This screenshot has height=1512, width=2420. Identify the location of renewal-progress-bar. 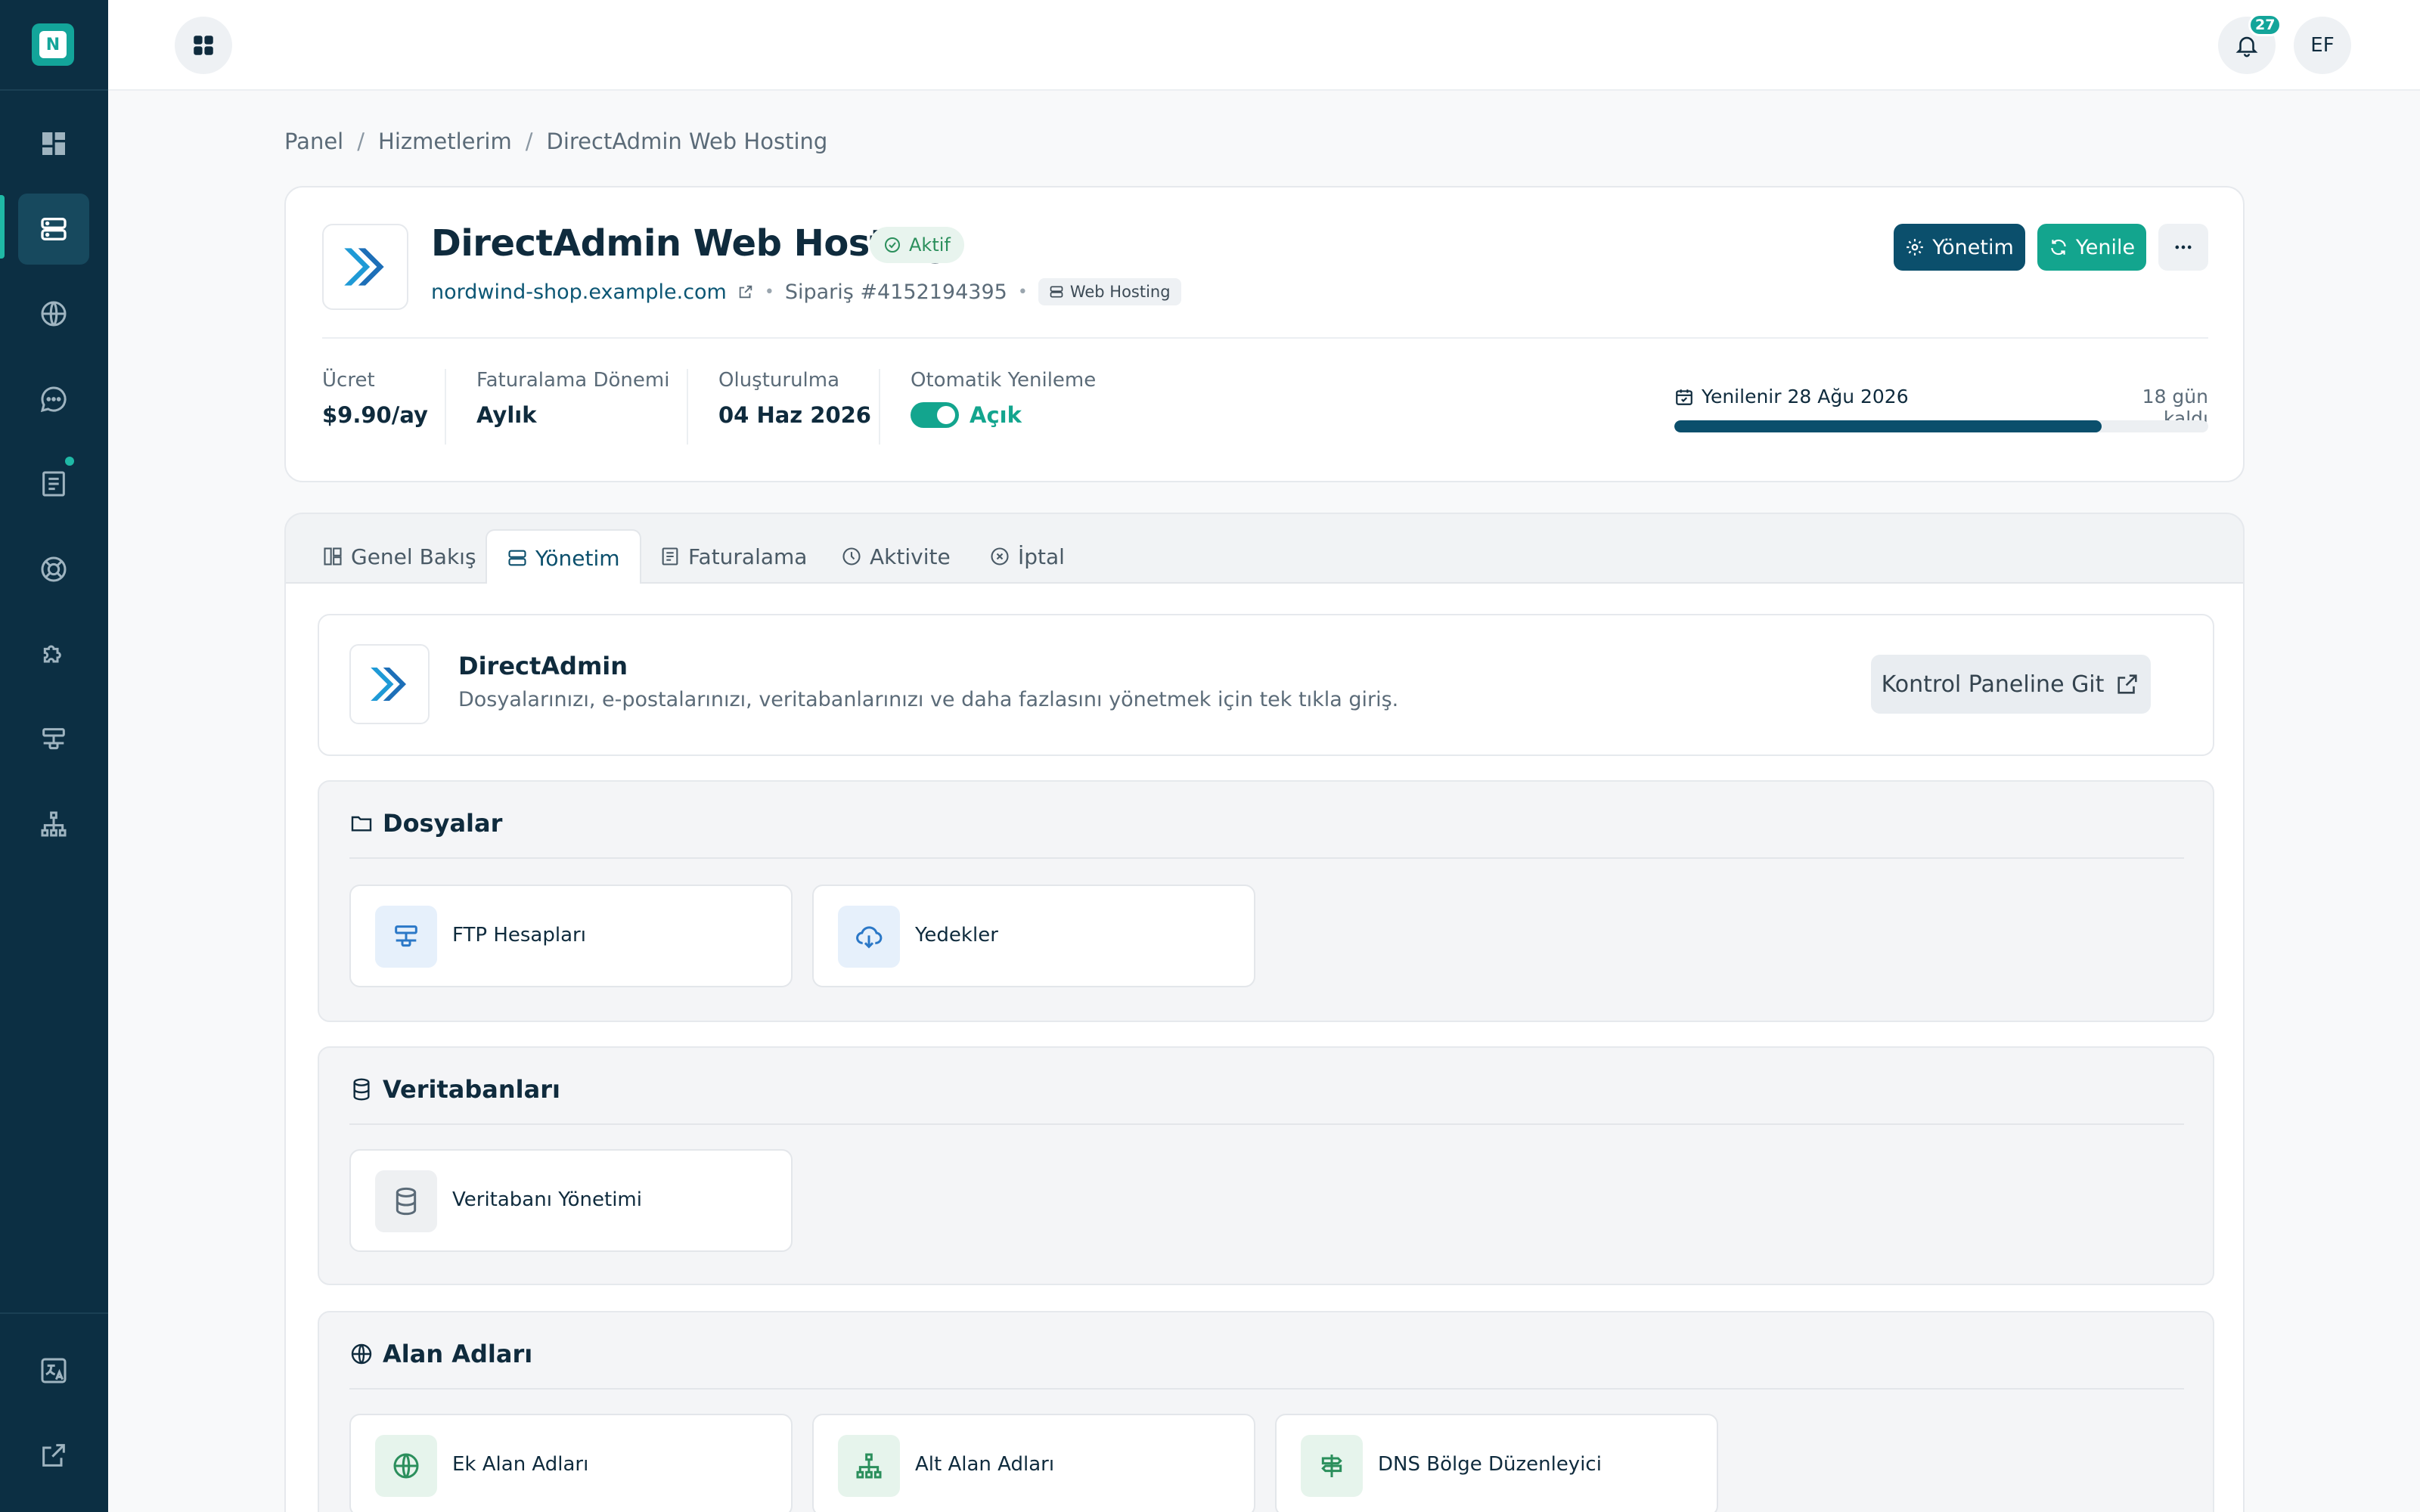
(1941, 426).